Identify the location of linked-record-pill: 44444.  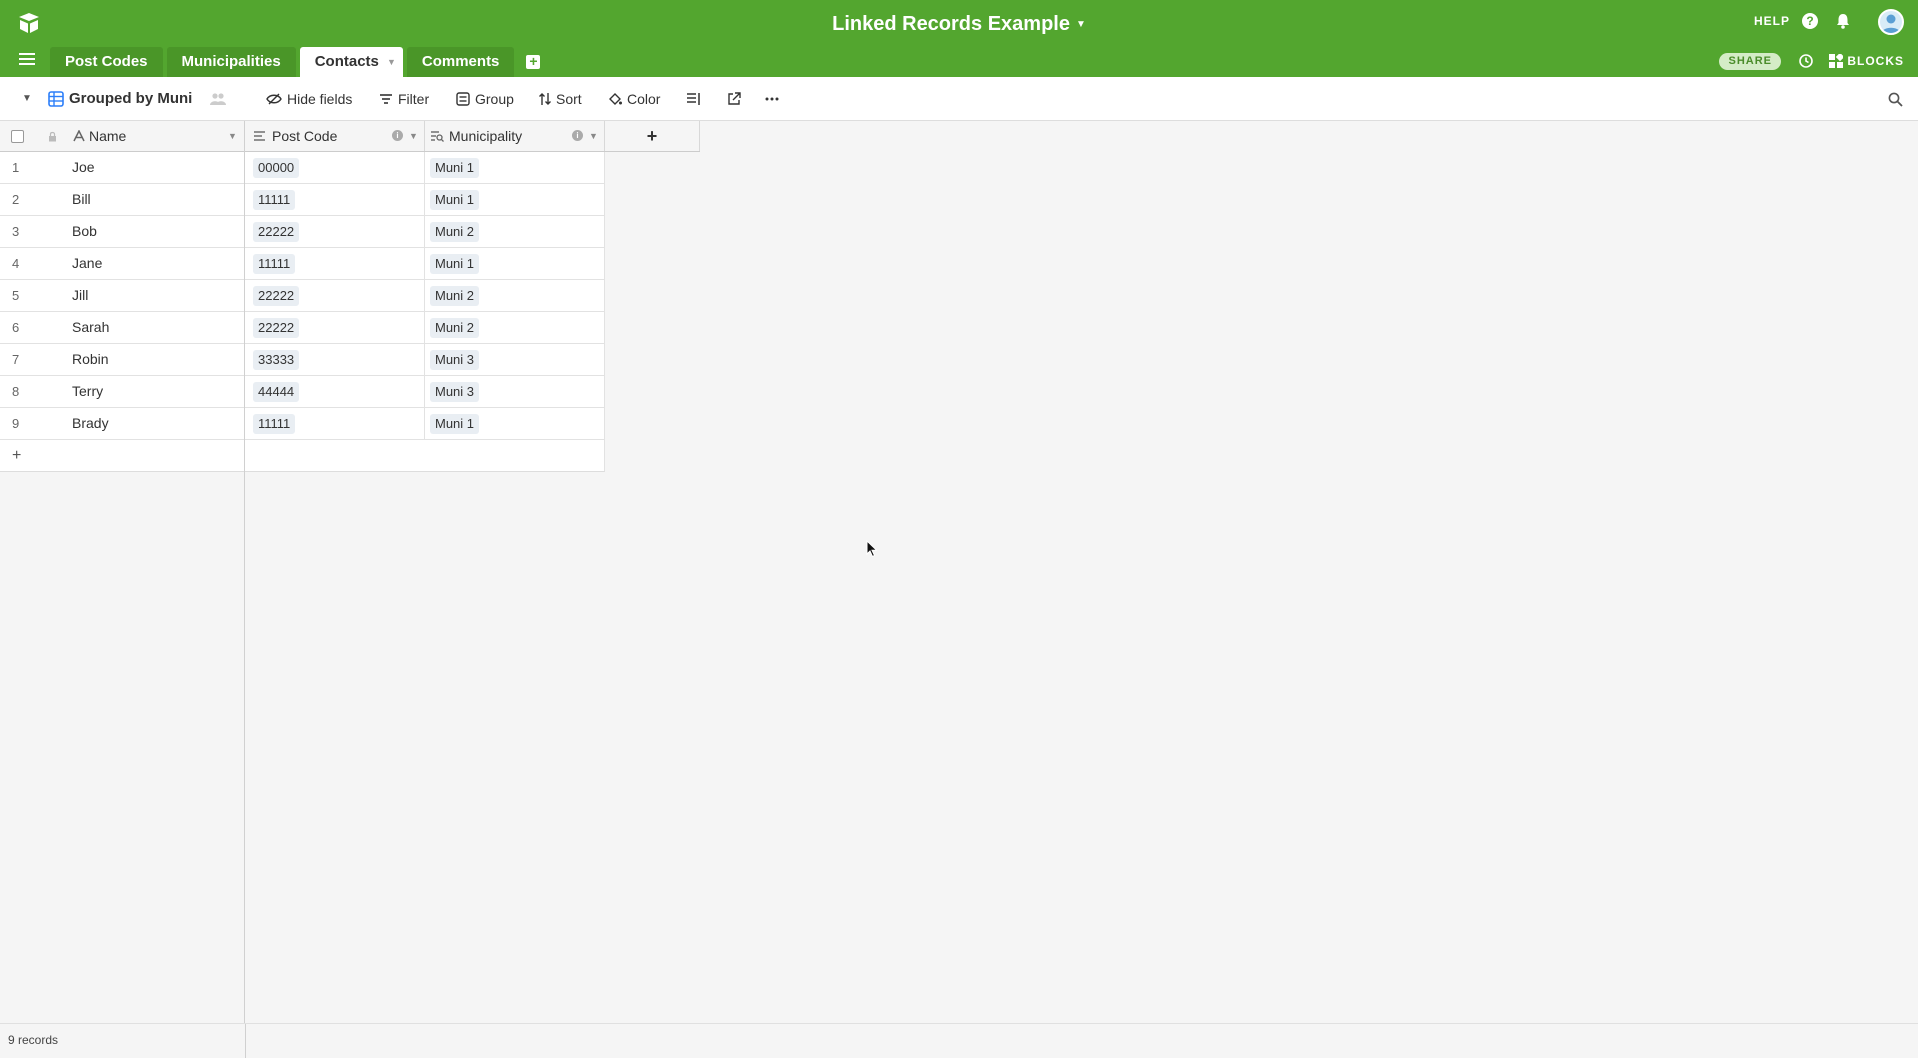
(276, 392).